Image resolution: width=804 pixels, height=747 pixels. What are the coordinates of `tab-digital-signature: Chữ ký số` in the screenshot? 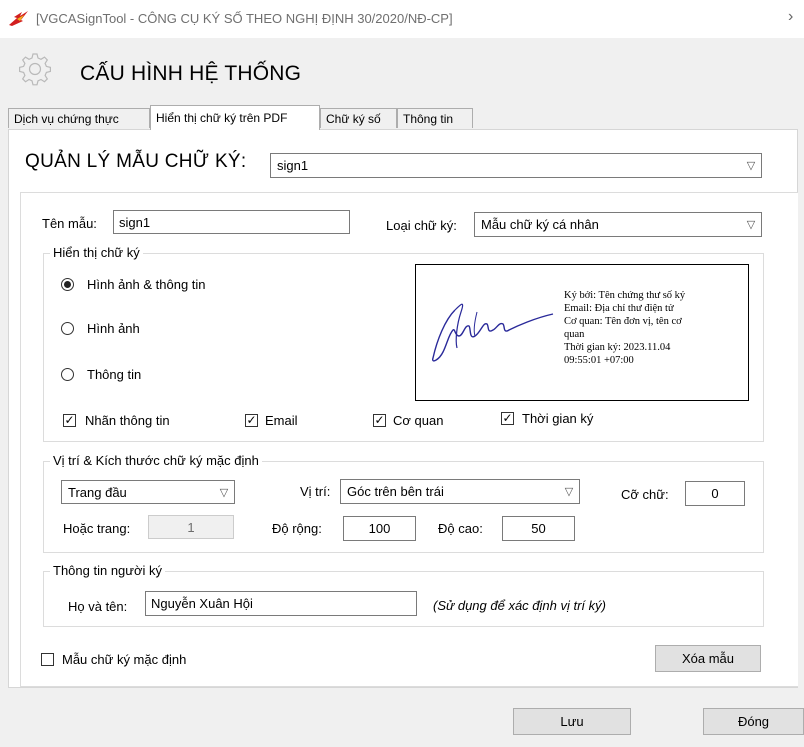 It's located at (358, 118).